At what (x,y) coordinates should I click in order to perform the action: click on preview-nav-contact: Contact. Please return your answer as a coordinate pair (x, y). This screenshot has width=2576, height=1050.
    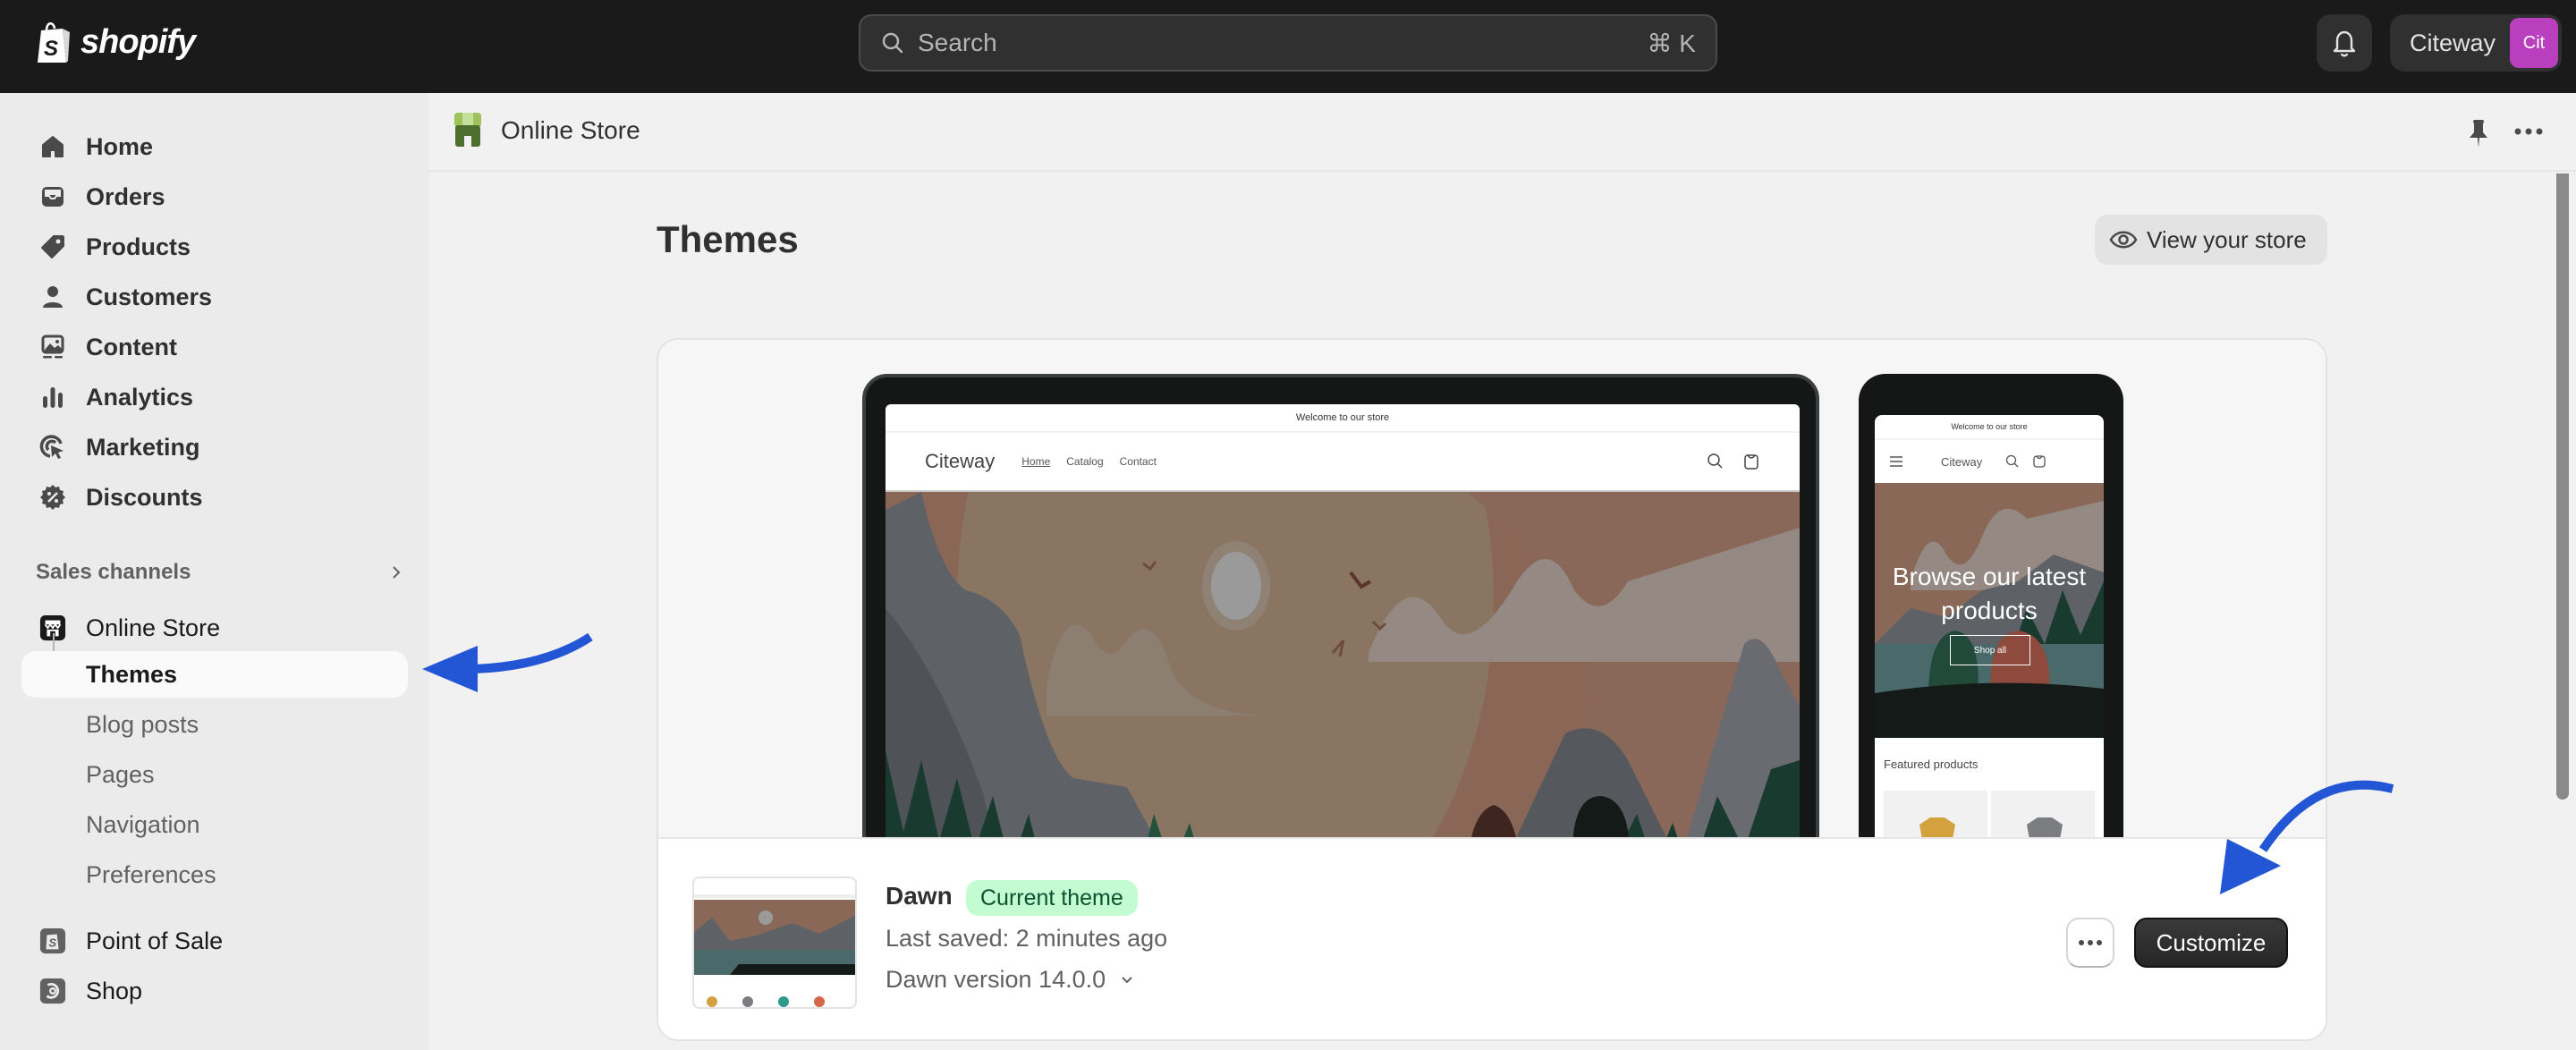
    Looking at the image, I should click on (1138, 461).